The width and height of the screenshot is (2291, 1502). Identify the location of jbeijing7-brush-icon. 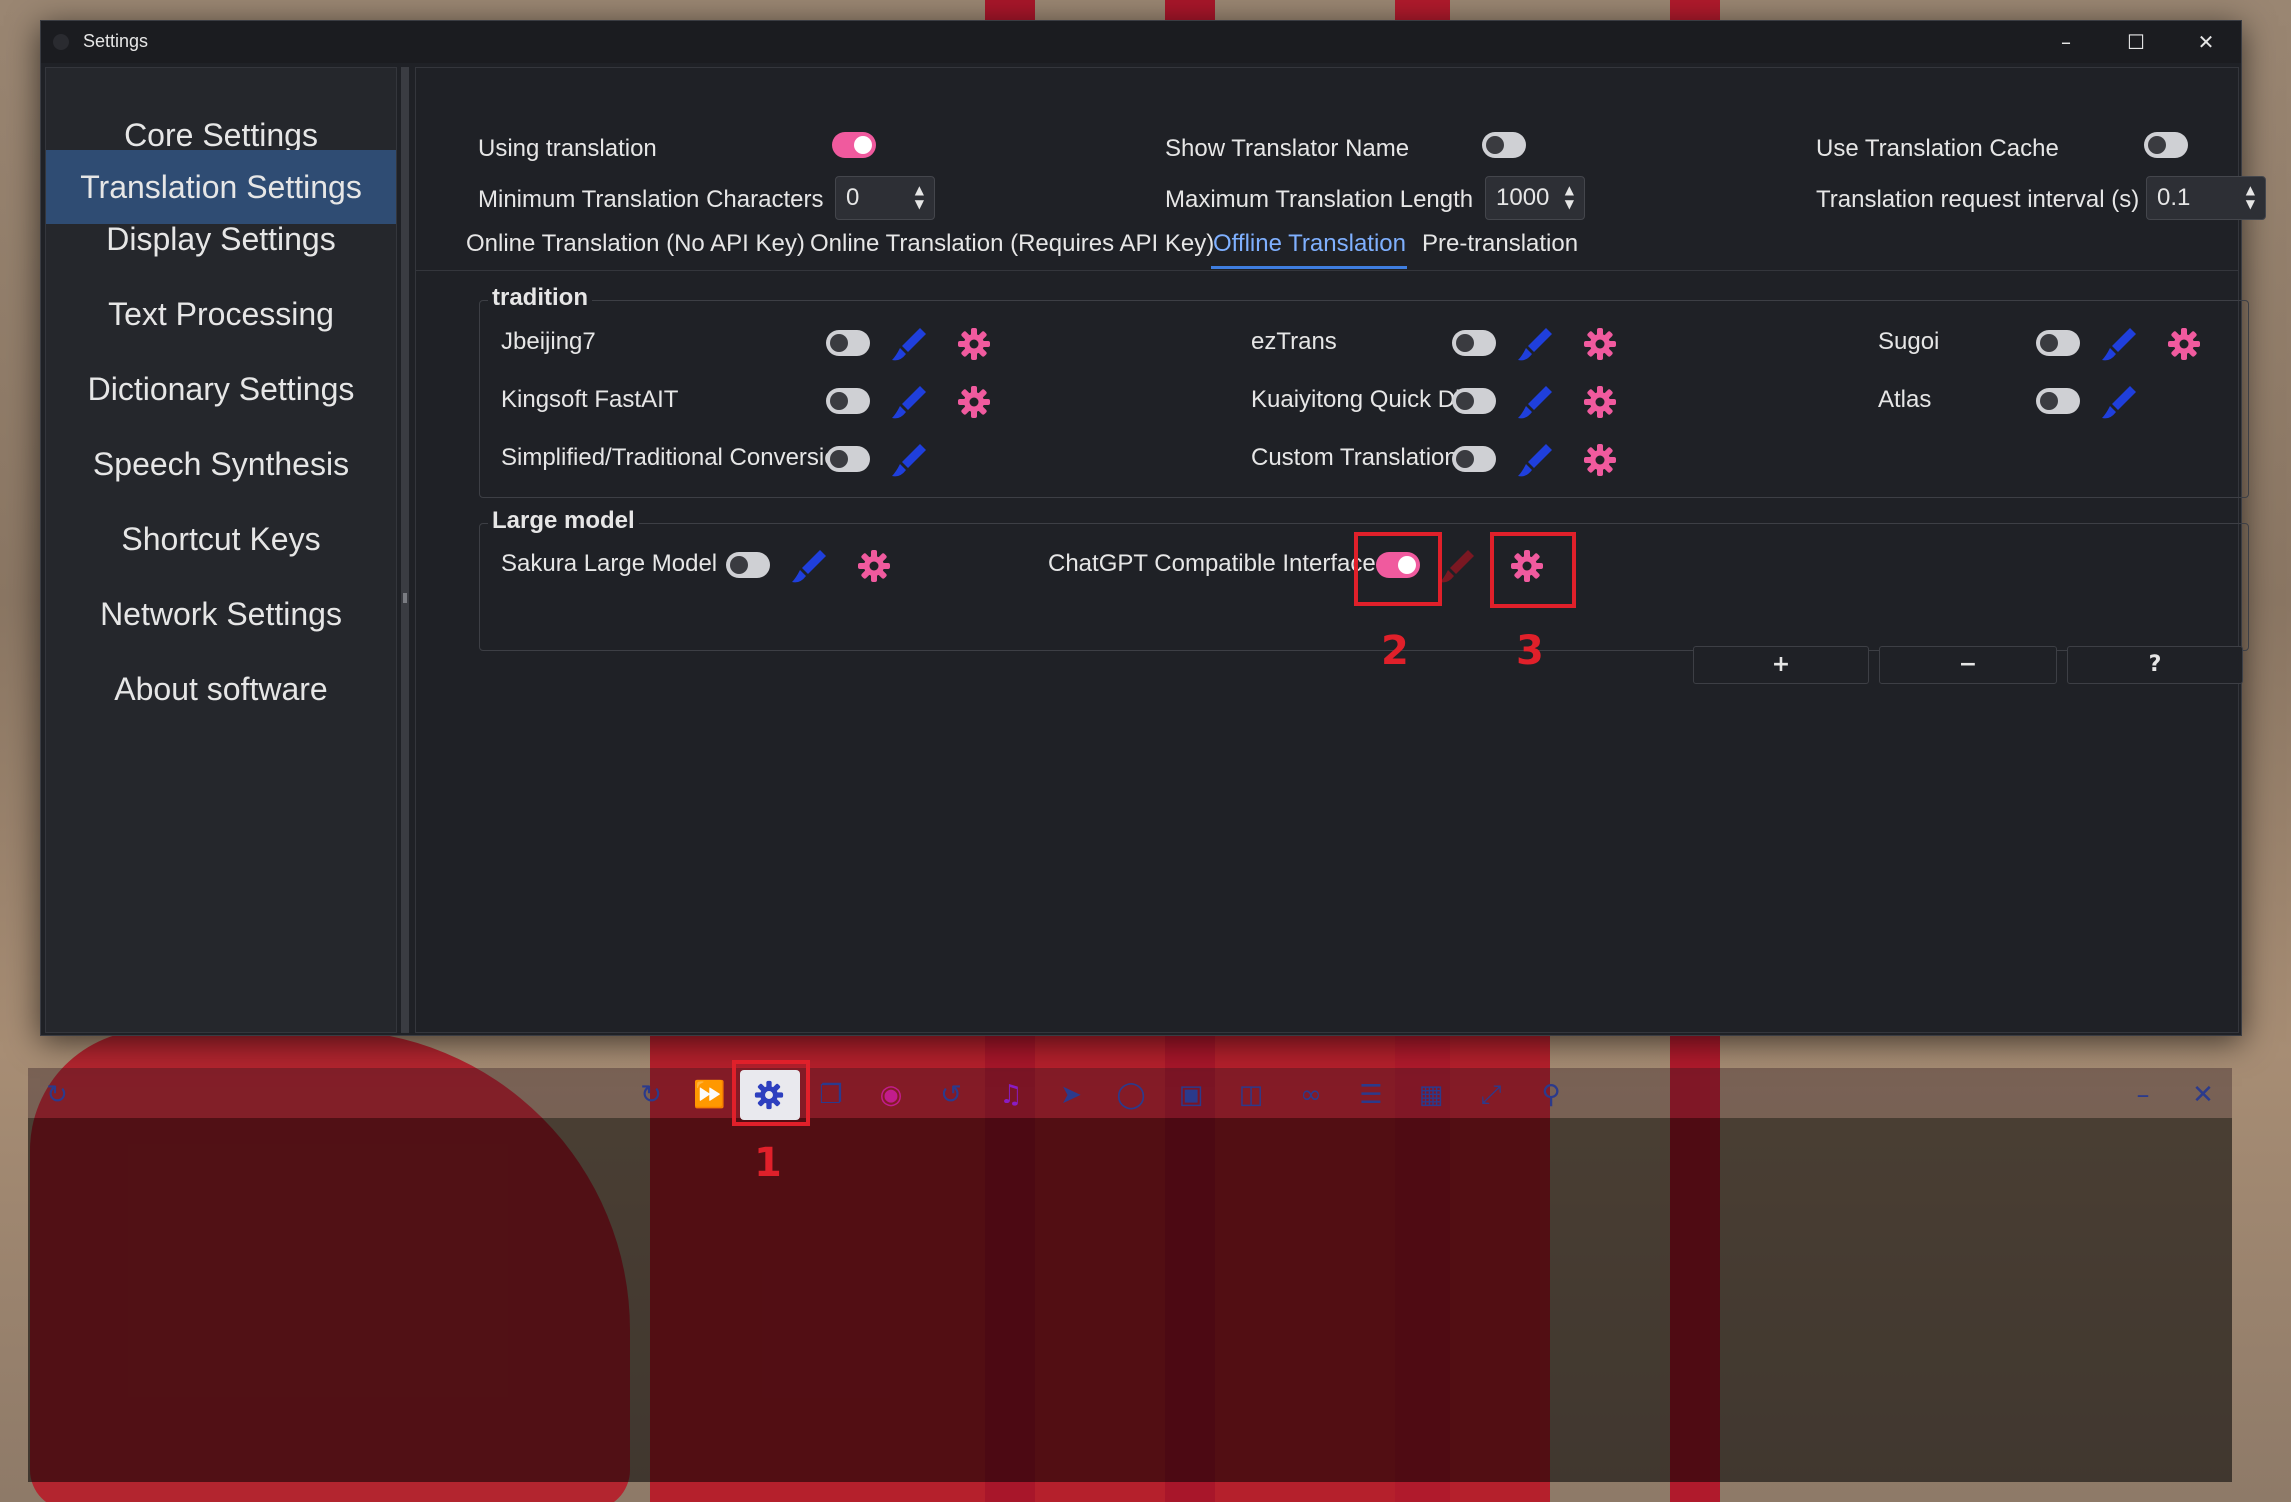
(910, 344).